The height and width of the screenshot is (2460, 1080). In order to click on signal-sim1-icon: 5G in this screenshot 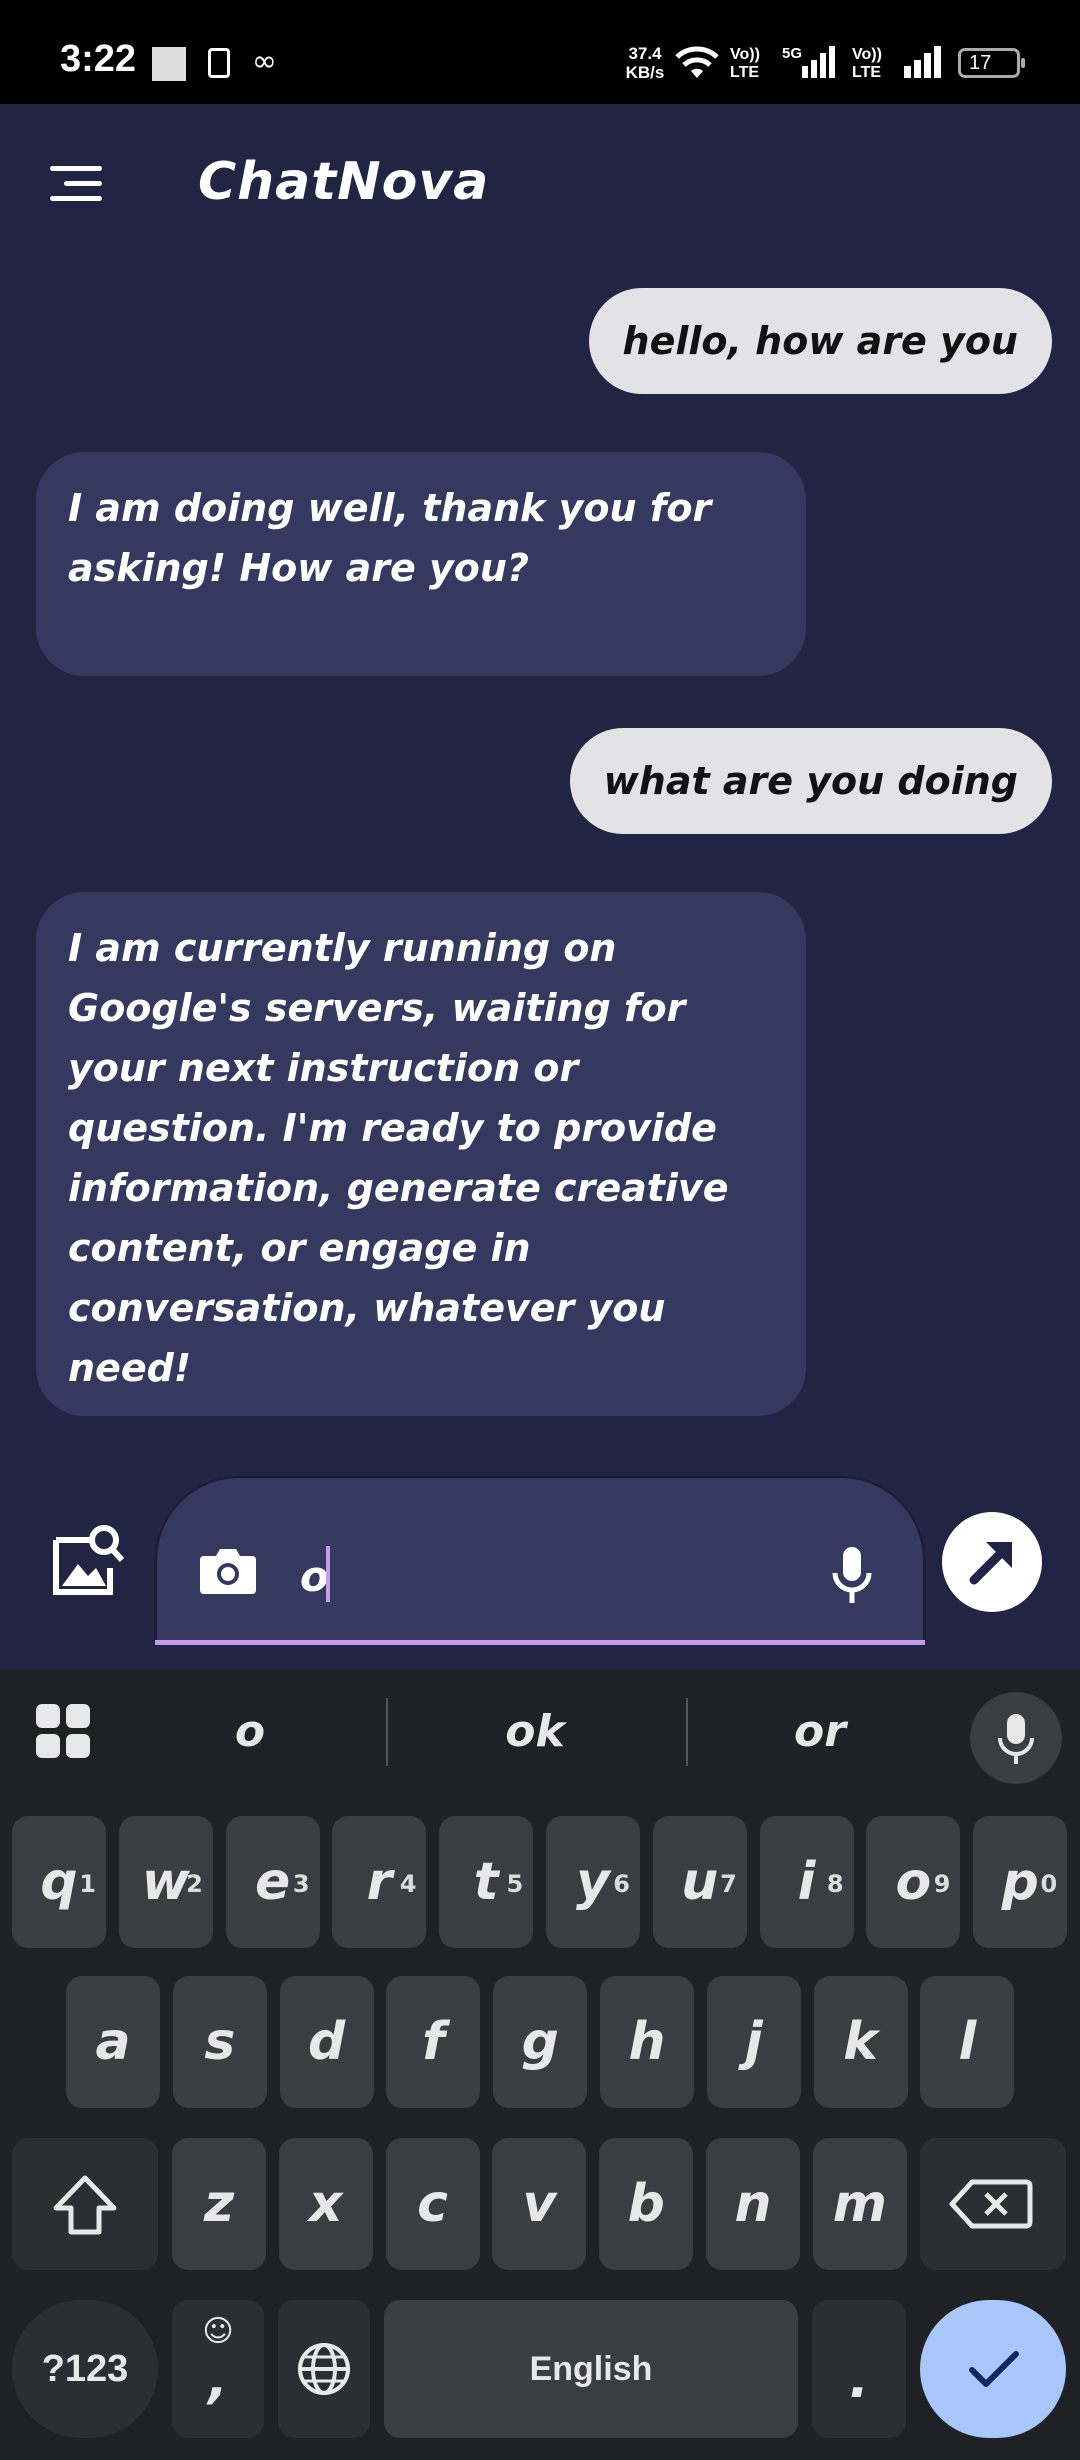, I will do `click(808, 61)`.